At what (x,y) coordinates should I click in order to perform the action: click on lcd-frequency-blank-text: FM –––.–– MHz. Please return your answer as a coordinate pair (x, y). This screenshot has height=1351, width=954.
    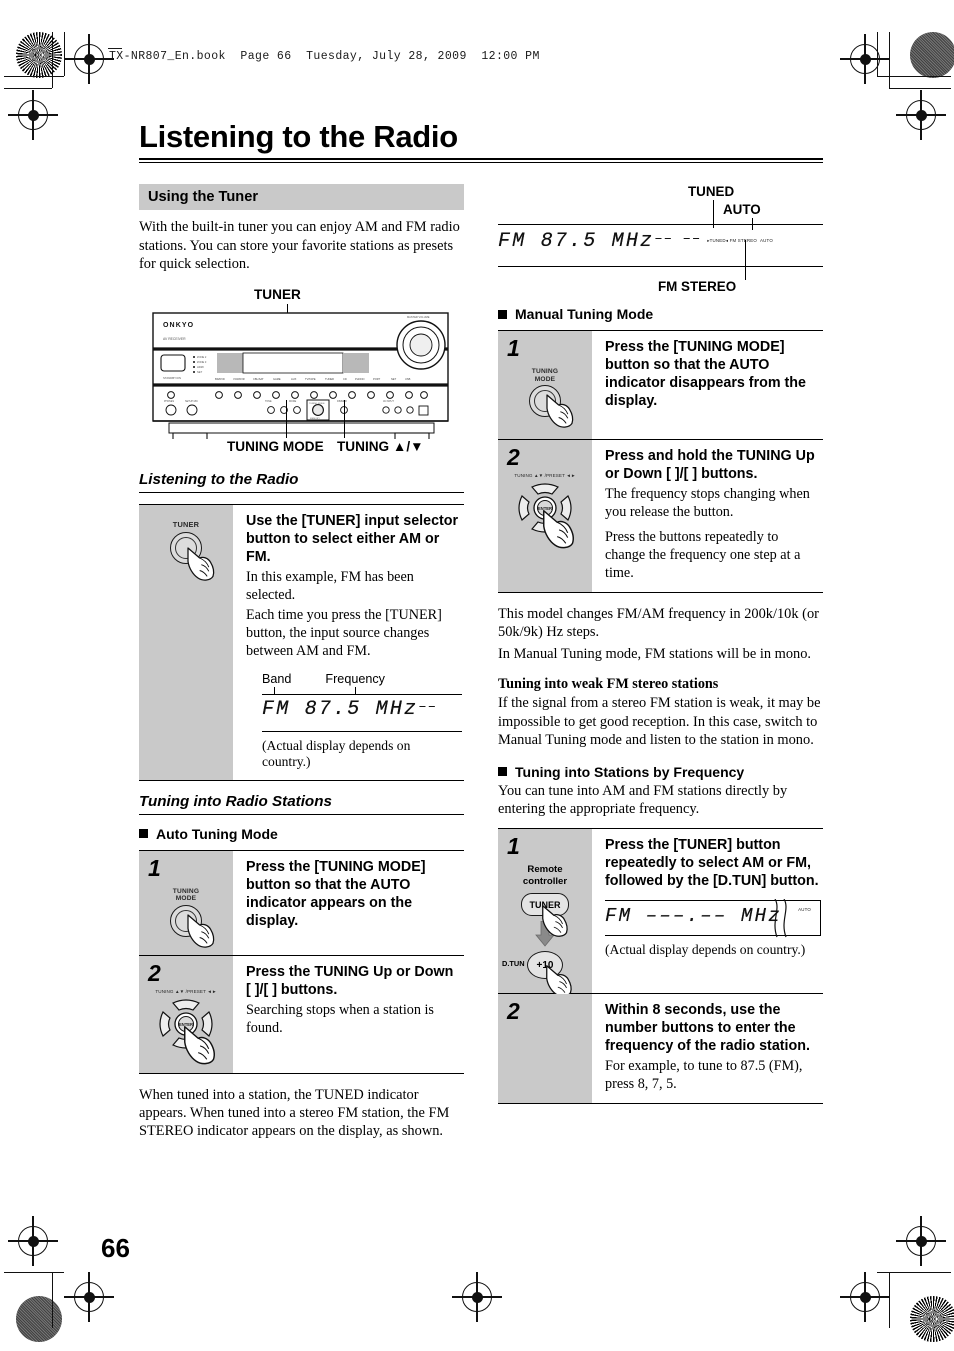
    Looking at the image, I should click on (693, 916).